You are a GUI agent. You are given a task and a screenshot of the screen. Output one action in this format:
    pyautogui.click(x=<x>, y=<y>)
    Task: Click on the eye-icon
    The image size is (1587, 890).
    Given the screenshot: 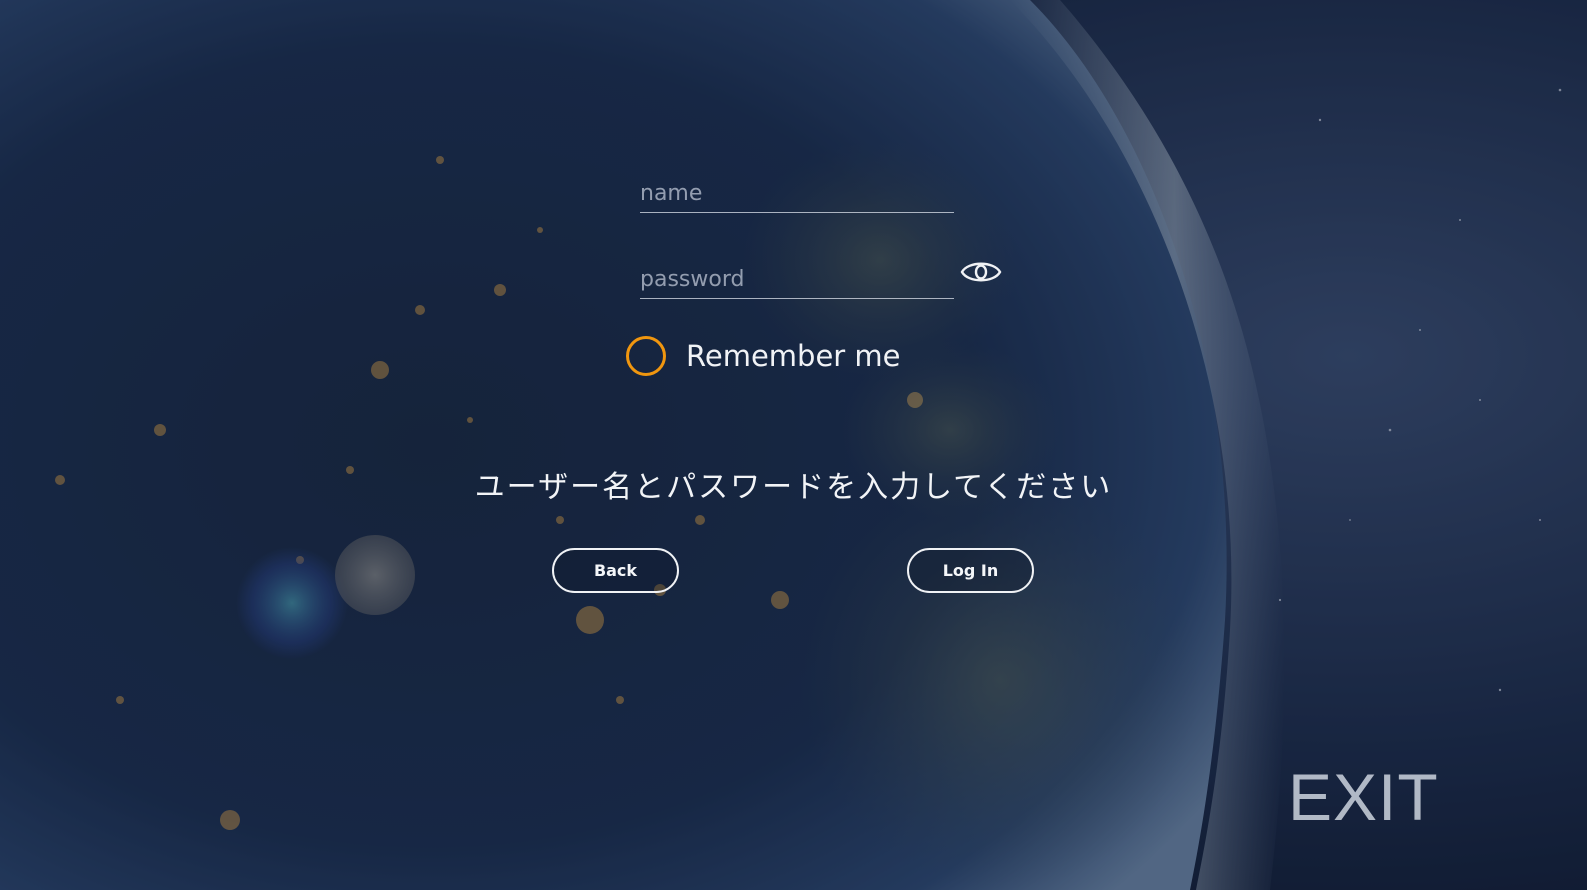 What is the action you would take?
    pyautogui.click(x=981, y=272)
    